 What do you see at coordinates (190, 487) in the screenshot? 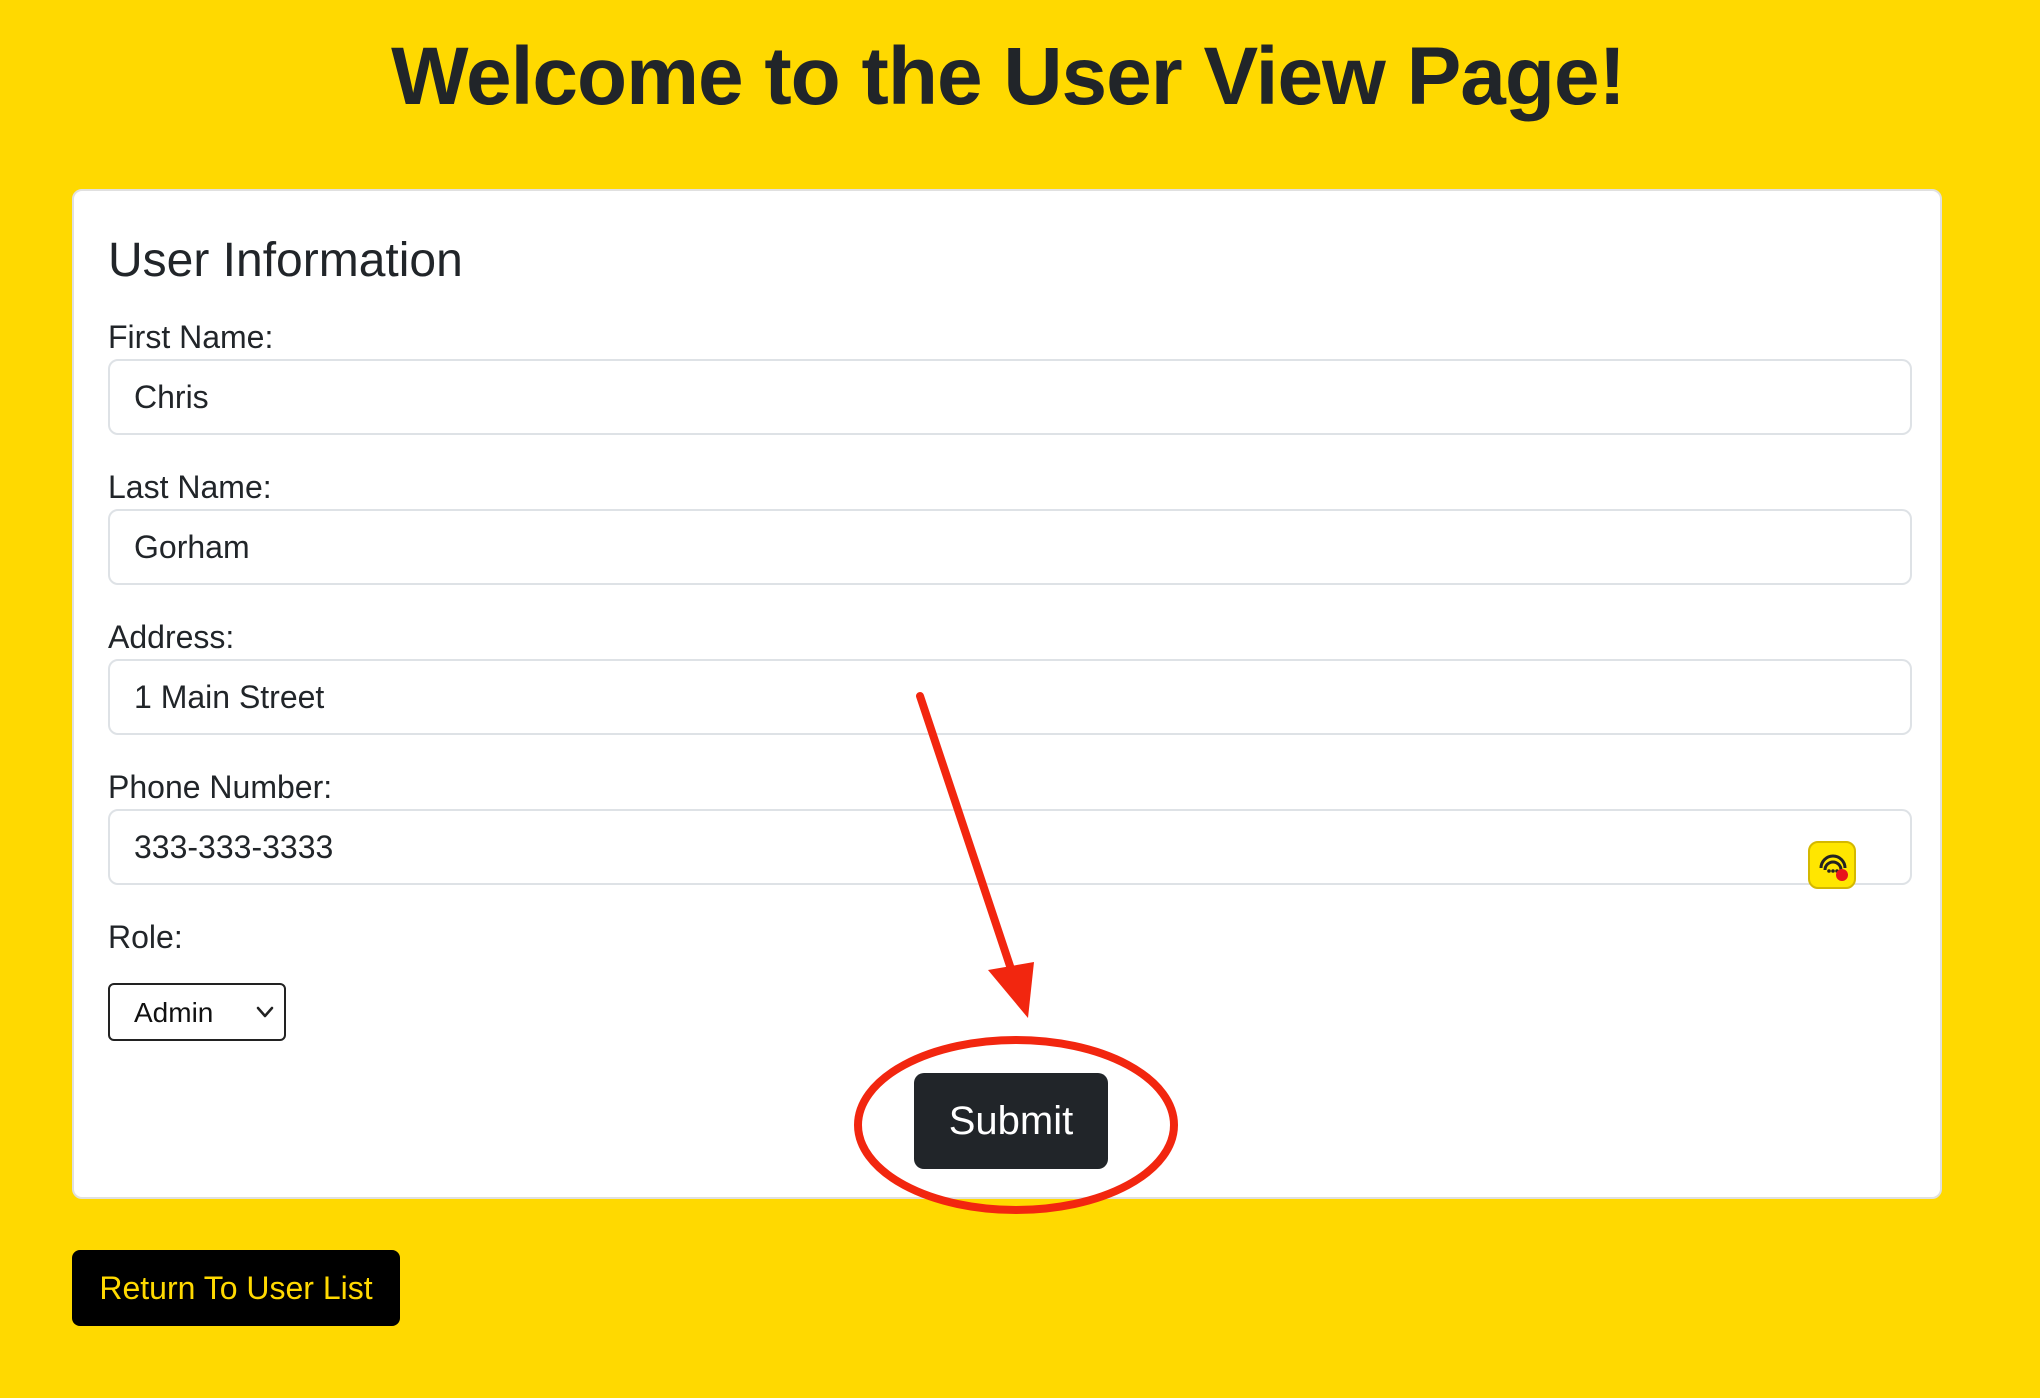
I see `last-name-label: Last Name:` at bounding box center [190, 487].